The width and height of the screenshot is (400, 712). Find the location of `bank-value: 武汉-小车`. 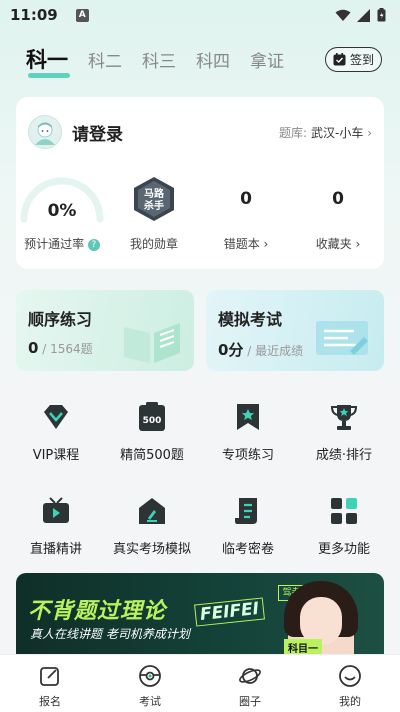

bank-value: 武汉-小车 is located at coordinates (337, 132).